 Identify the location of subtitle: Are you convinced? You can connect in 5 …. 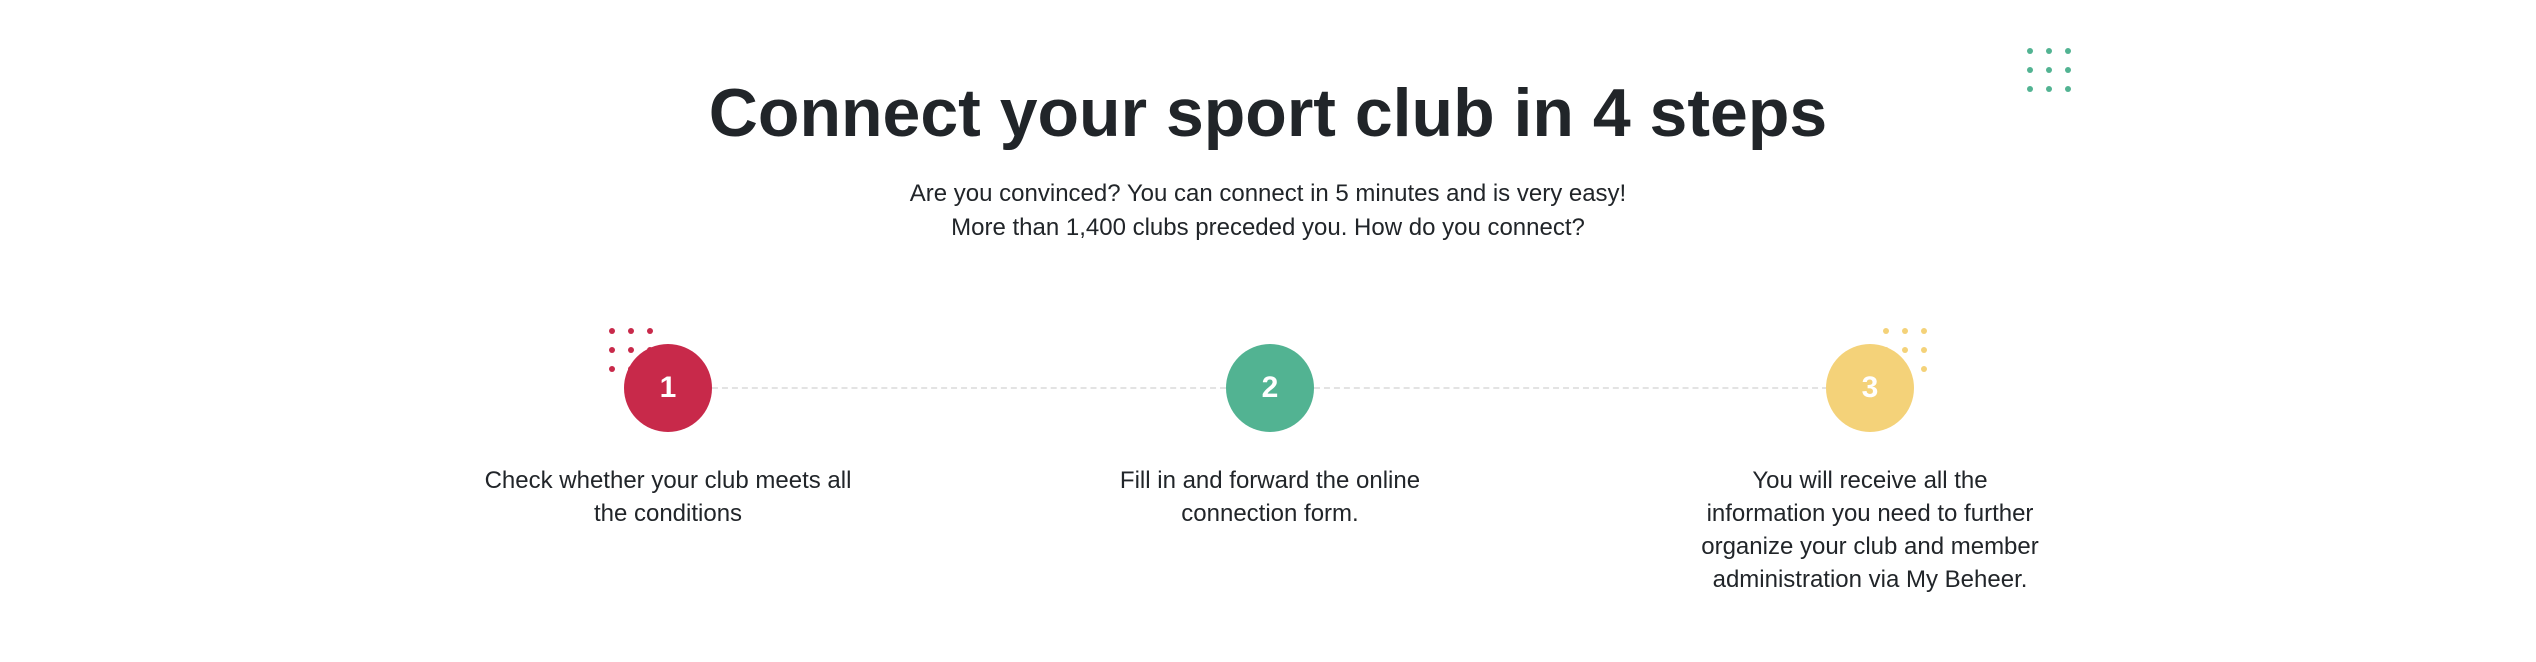
(1268, 211).